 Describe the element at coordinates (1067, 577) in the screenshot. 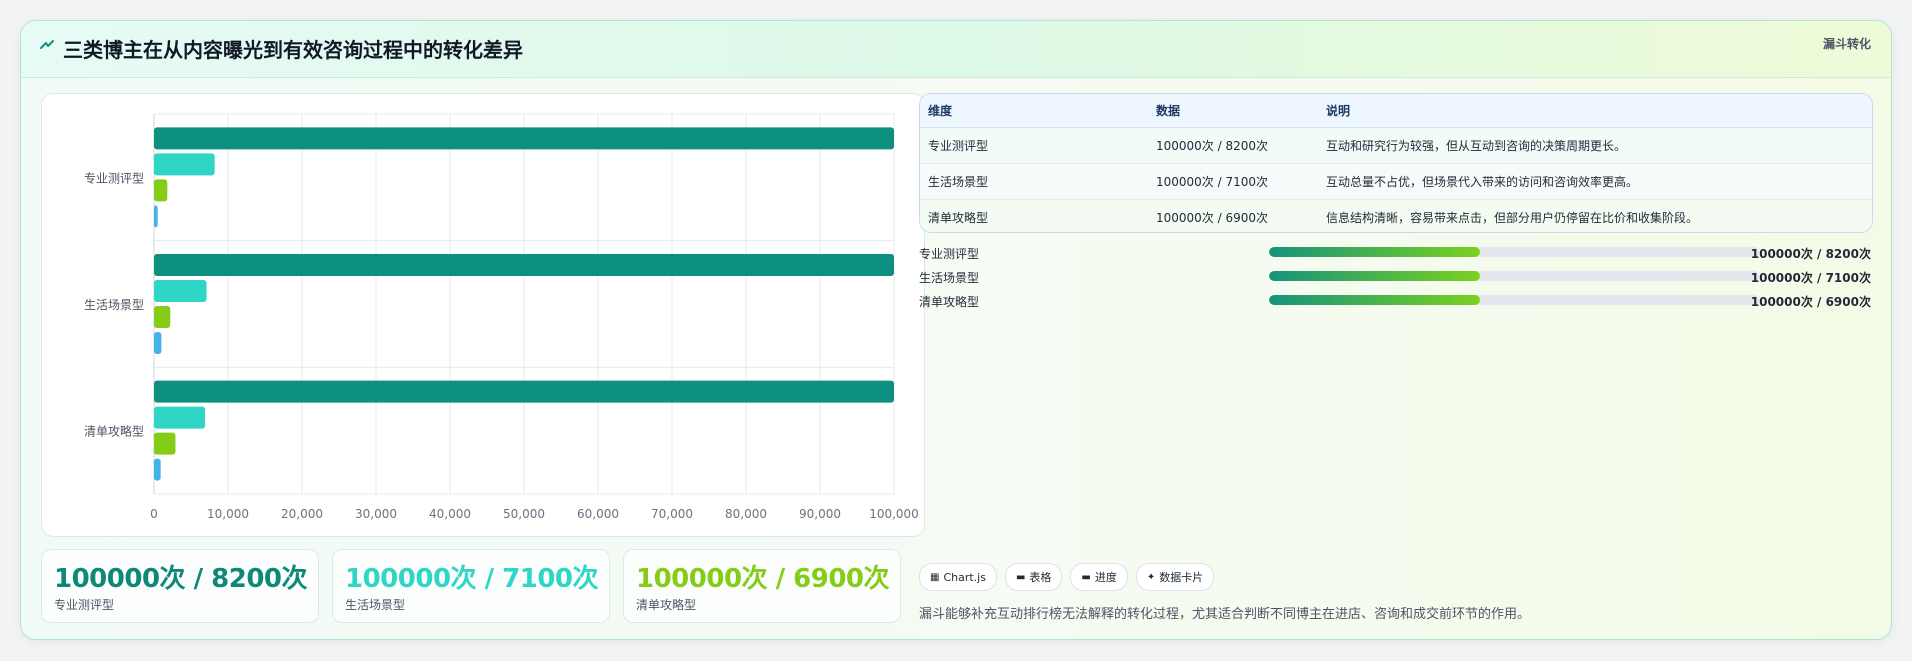

I see `feature-tags: ▦ Chart.js ▬ 表格 ▬ 进度 ✦ 数据卡片` at that location.